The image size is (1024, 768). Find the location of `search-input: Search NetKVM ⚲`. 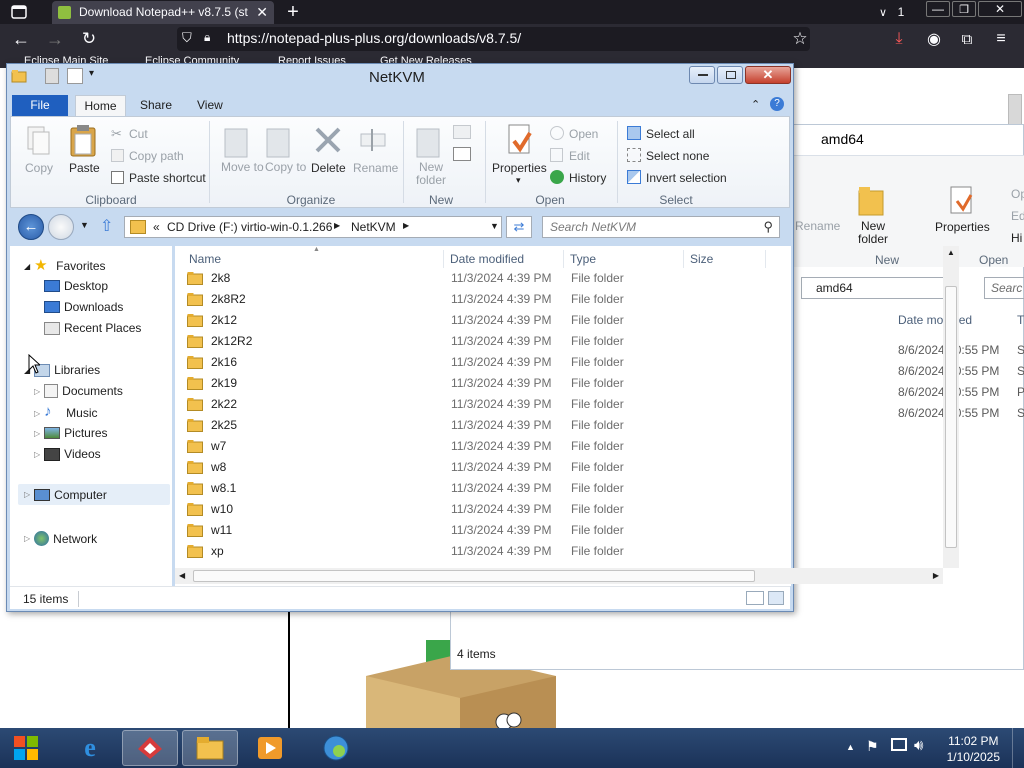

search-input: Search NetKVM ⚲ is located at coordinates (661, 227).